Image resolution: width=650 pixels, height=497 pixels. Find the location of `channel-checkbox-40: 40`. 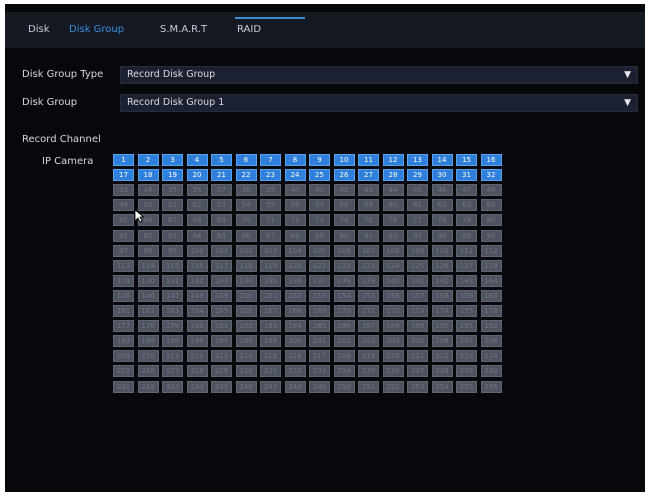

channel-checkbox-40: 40 is located at coordinates (295, 190).